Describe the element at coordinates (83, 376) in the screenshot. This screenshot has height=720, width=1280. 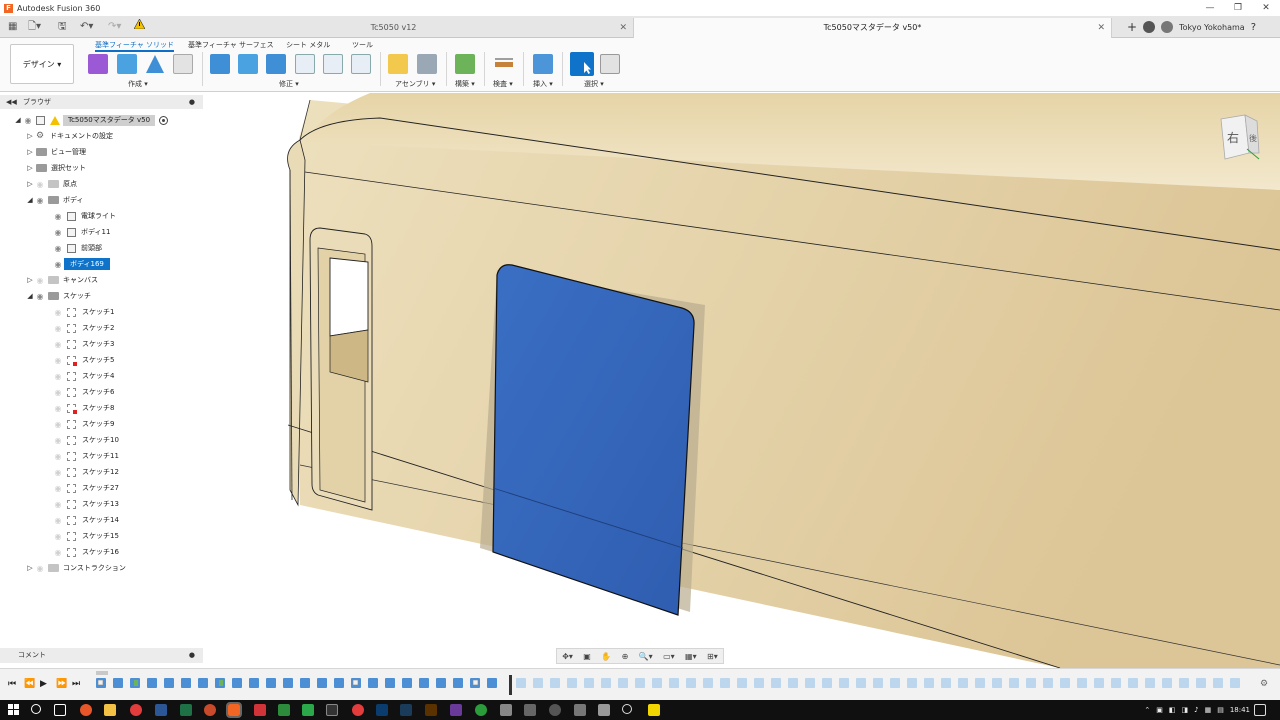
I see `tree-sketch: ◉ スケッチ4` at that location.